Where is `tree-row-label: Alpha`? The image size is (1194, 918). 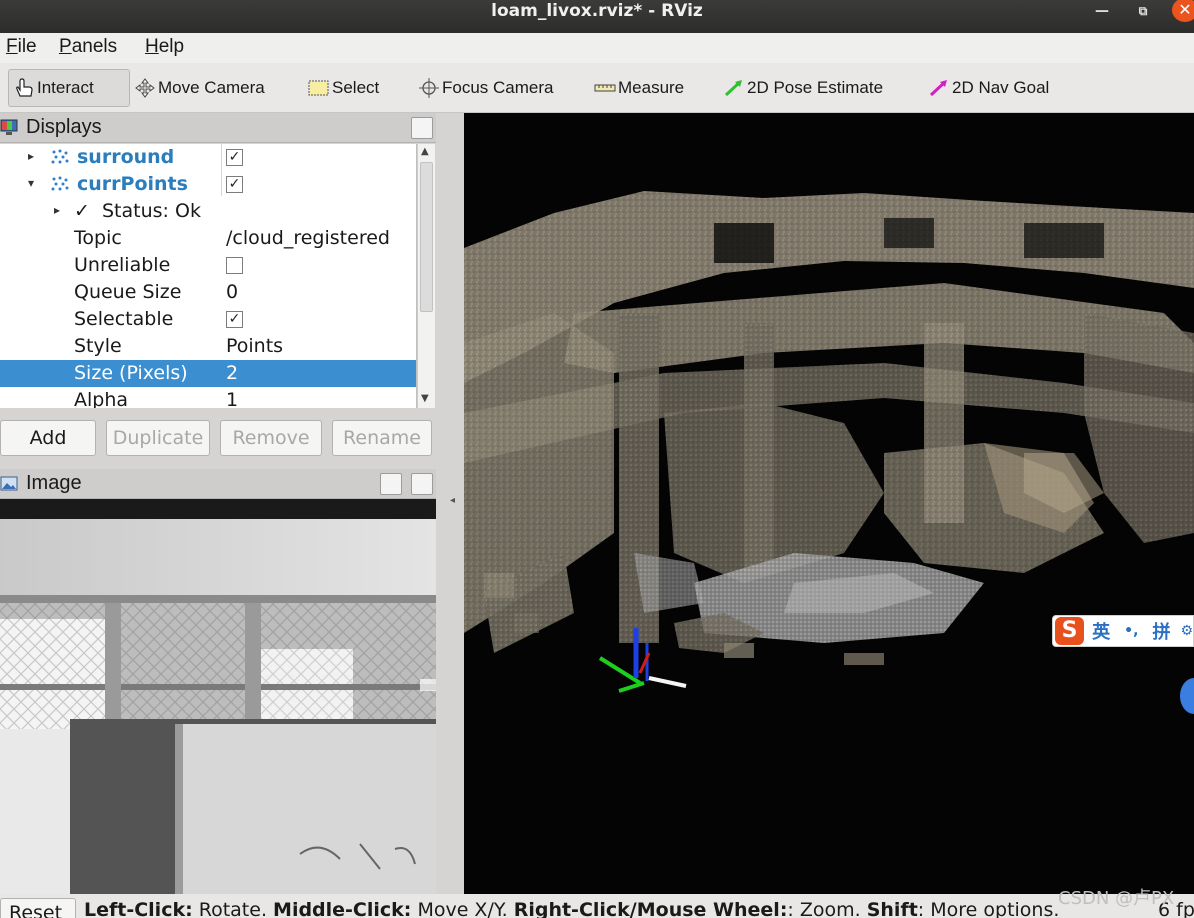 tree-row-label: Alpha is located at coordinates (101, 398).